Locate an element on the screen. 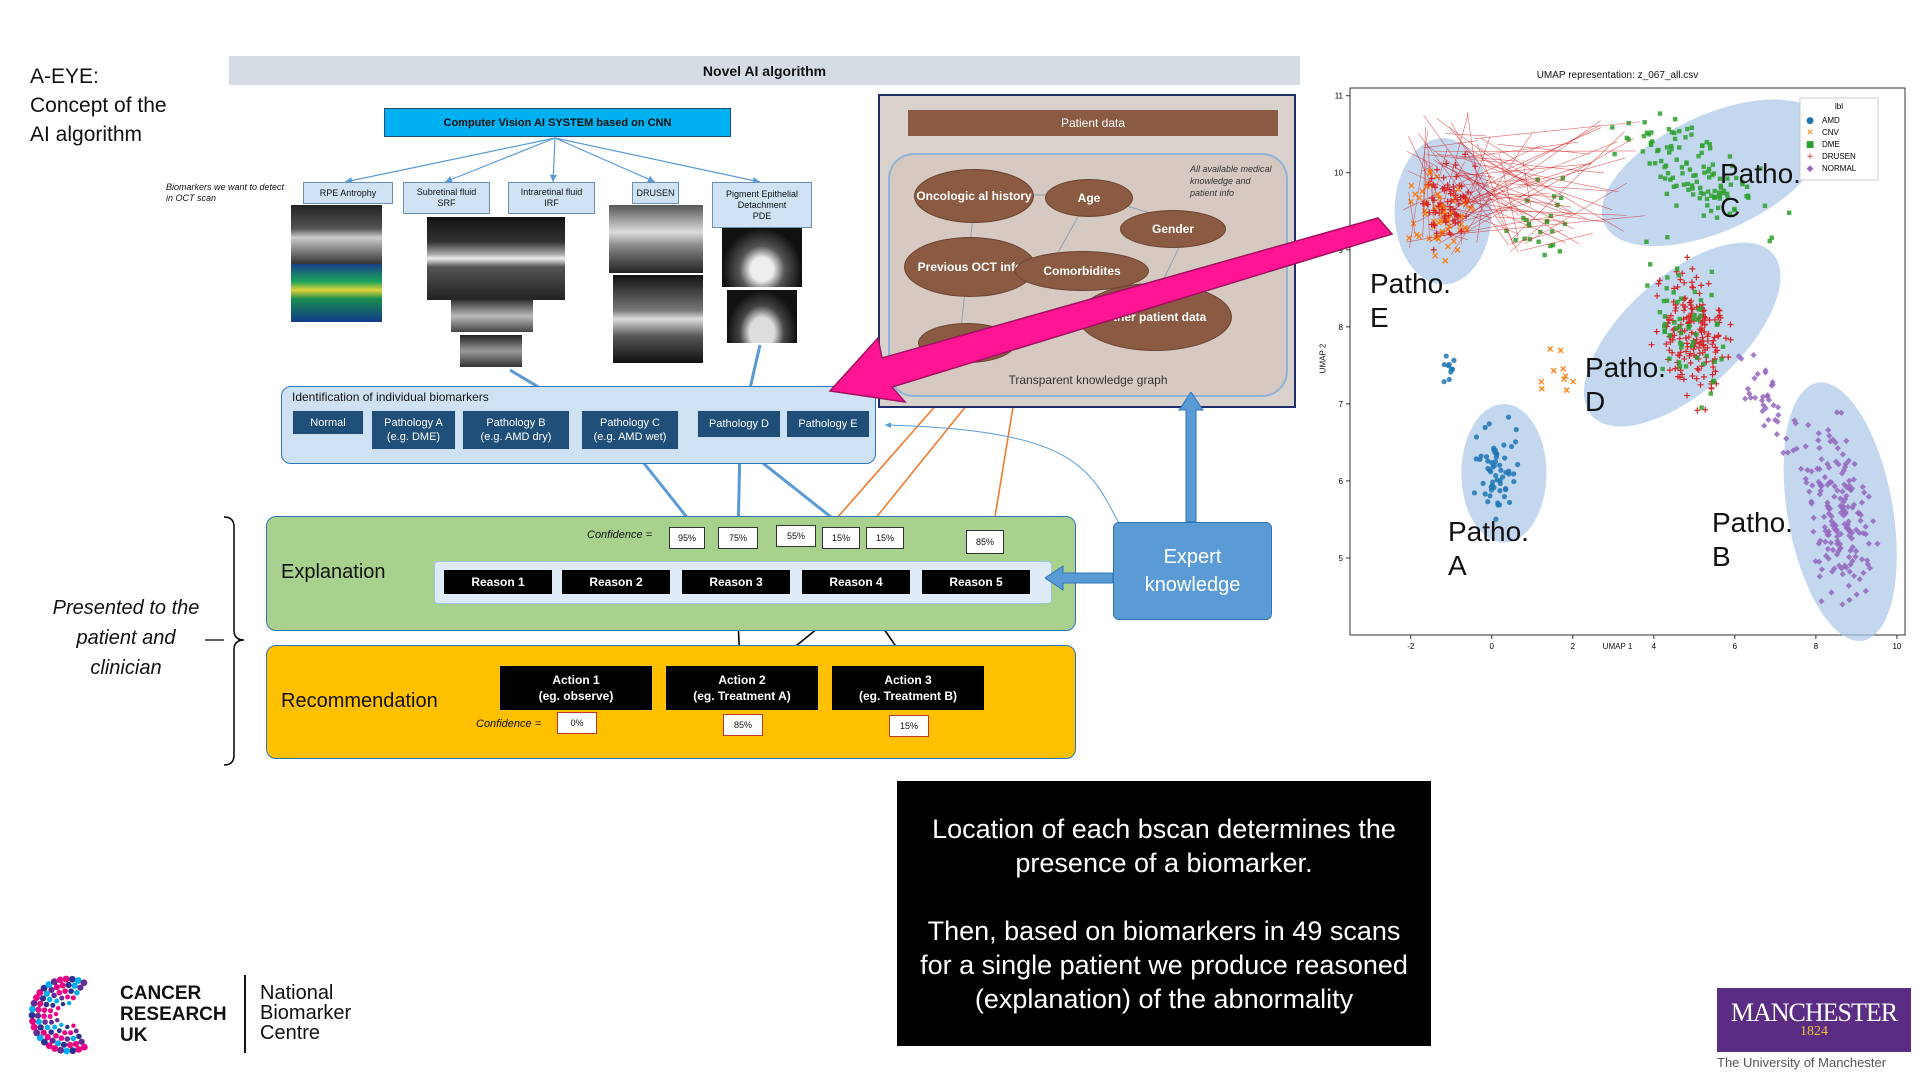 The height and width of the screenshot is (1080, 1920). legend-label: CNV is located at coordinates (1831, 132).